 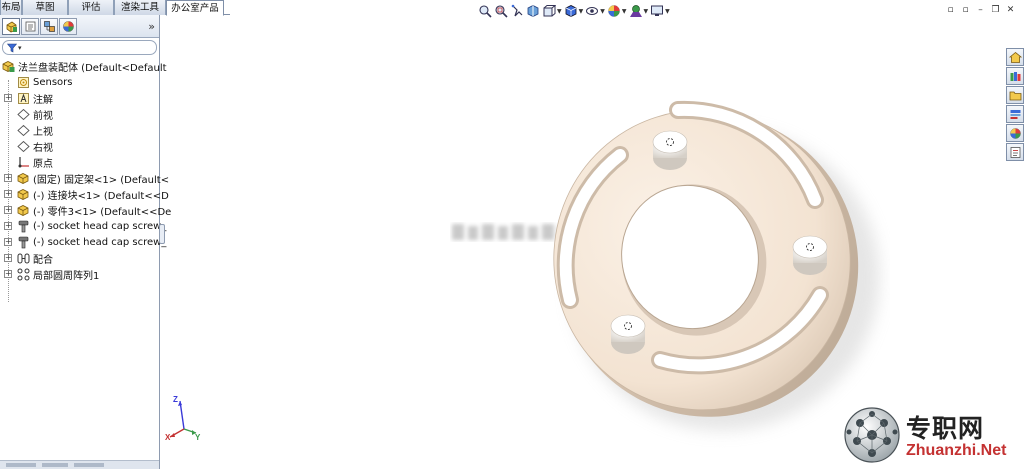 What do you see at coordinates (79, 114) in the screenshot?
I see `tree-item-front-plane: 前视` at bounding box center [79, 114].